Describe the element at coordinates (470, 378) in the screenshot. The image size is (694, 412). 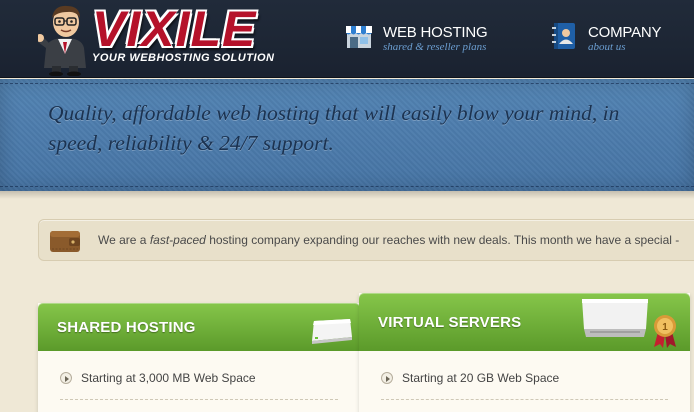
I see `plan-feature: Starting at 20 GB Web Space` at that location.